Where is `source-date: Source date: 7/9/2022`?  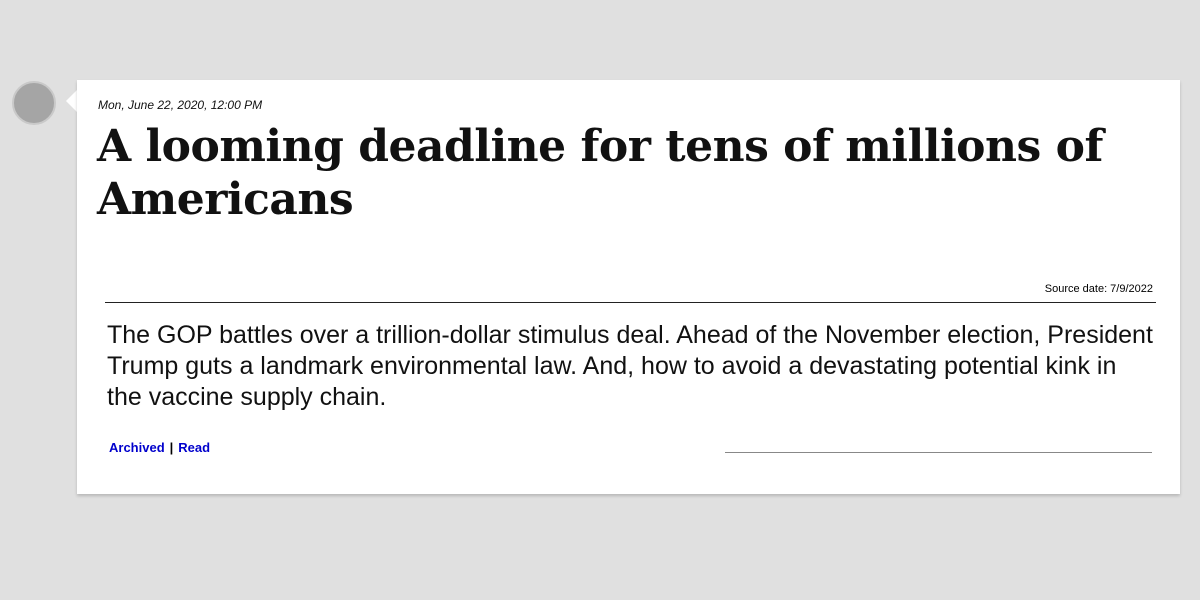
source-date: Source date: 7/9/2022 is located at coordinates (1098, 289).